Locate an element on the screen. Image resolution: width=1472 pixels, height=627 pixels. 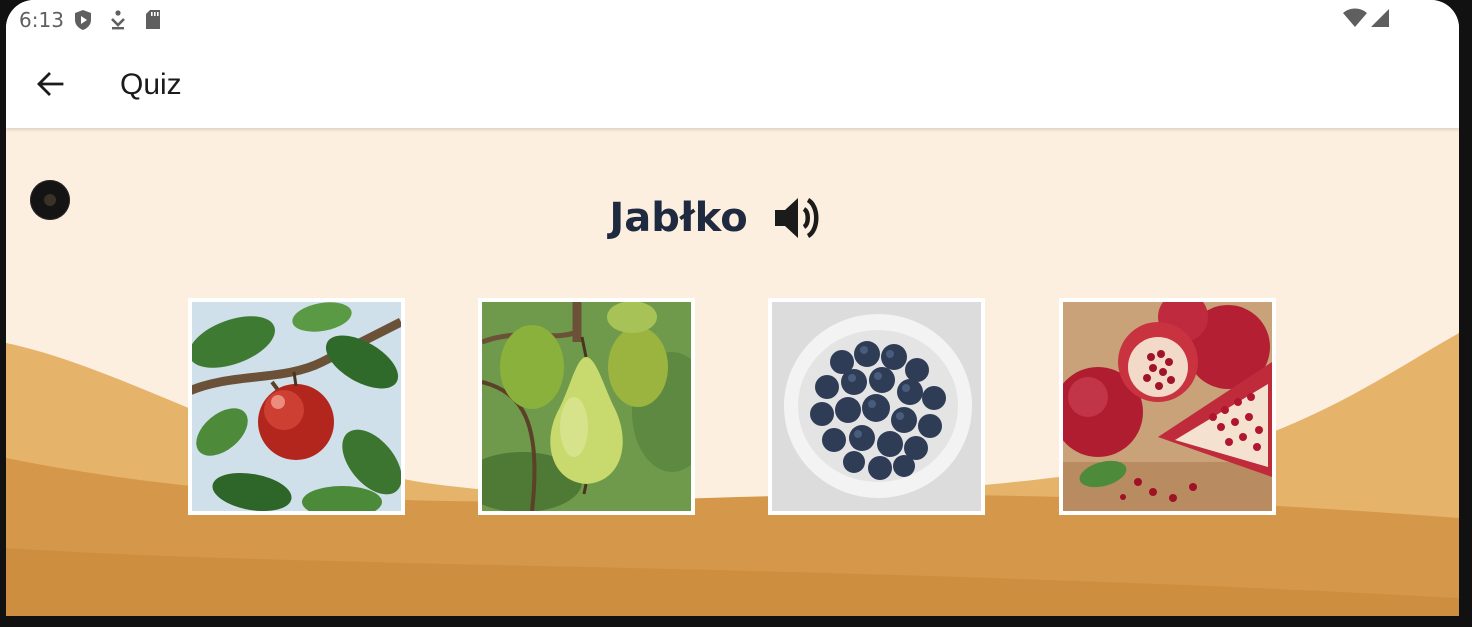
back-button is located at coordinates (50, 84).